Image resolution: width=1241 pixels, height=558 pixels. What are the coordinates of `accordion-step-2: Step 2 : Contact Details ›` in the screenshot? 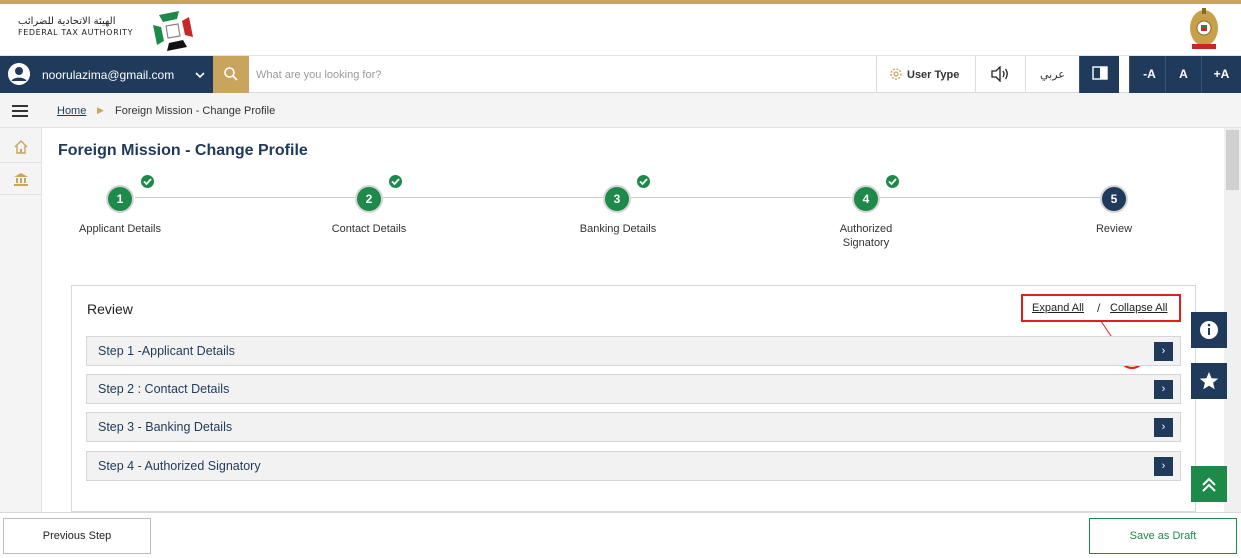 It's located at (633, 389).